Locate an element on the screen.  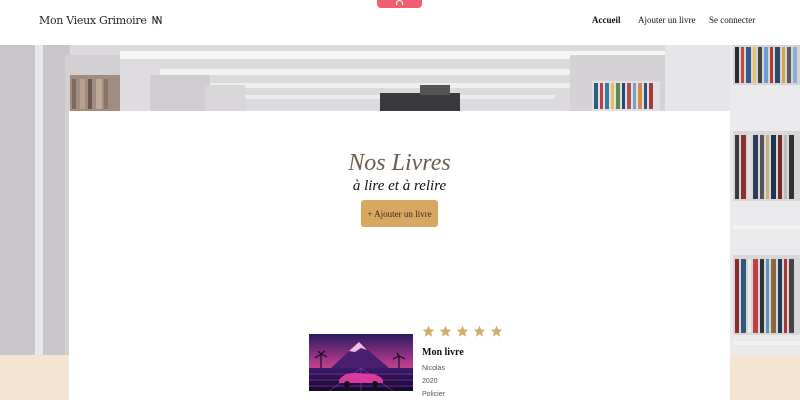
page-subtitle: à lire et à relire is located at coordinates (399, 186).